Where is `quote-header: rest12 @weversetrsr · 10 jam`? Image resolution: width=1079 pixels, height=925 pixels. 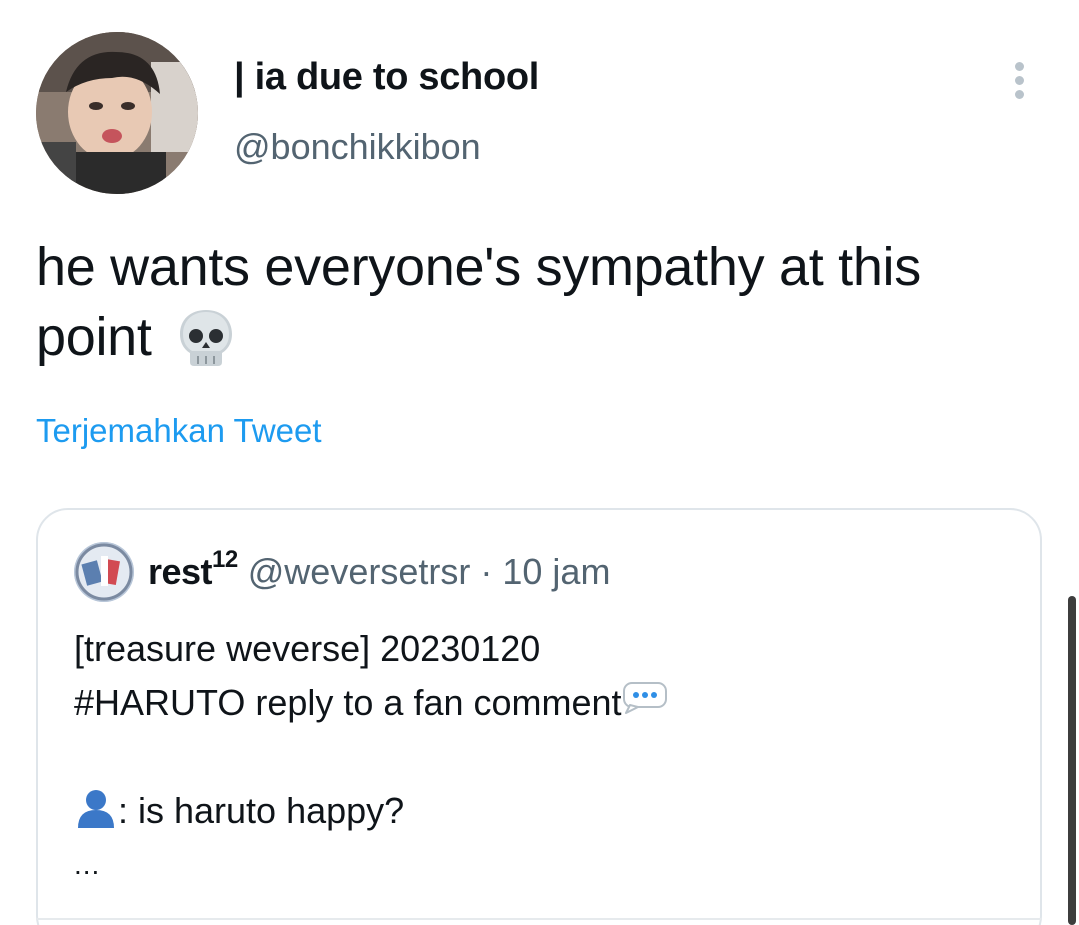 quote-header: rest12 @weversetrsr · 10 jam is located at coordinates (379, 569).